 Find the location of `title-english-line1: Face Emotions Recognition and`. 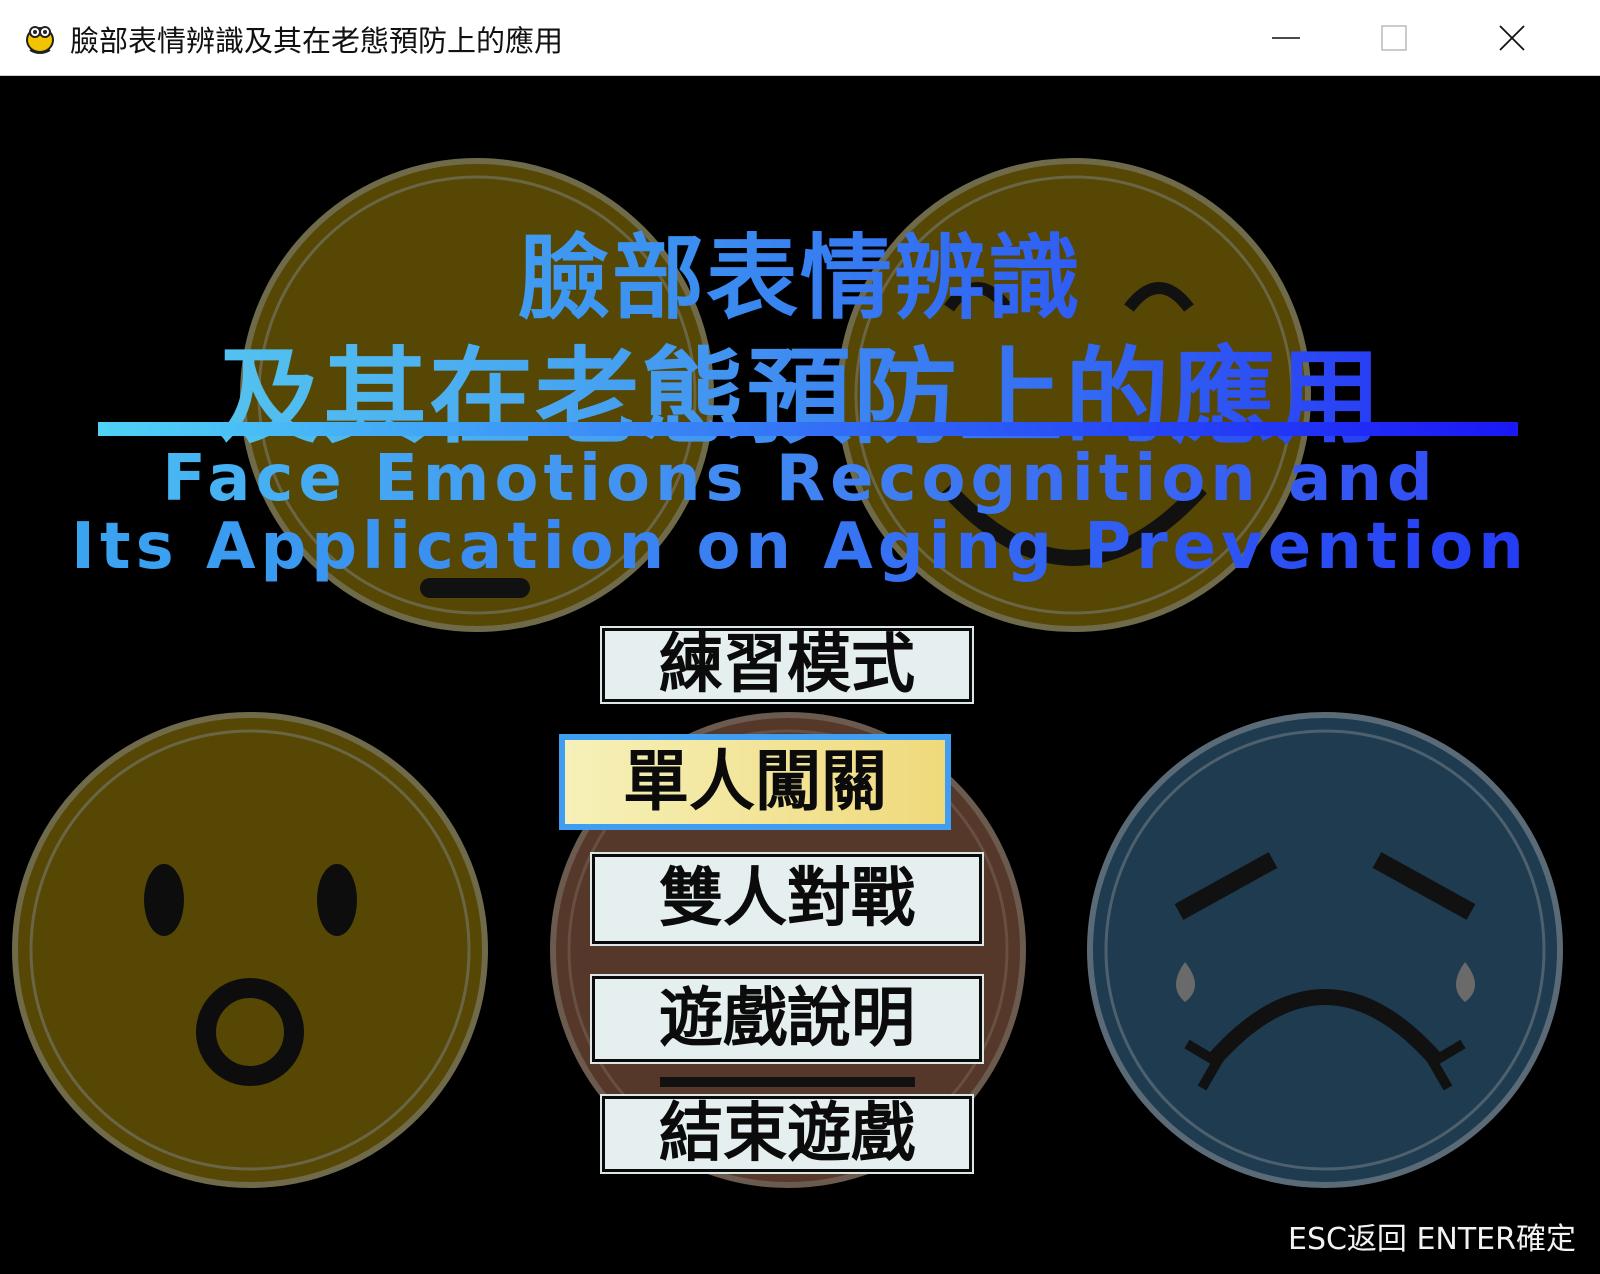

title-english-line1: Face Emotions Recognition and is located at coordinates (800, 479).